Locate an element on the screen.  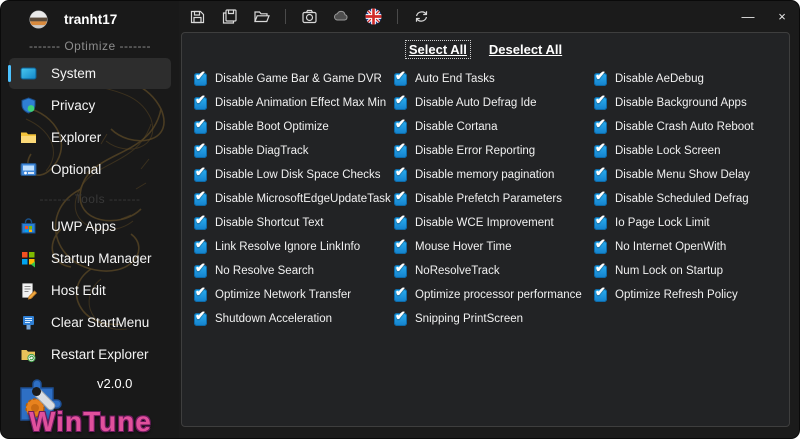
sidebar-item-optional: Optional is located at coordinates (90, 169).